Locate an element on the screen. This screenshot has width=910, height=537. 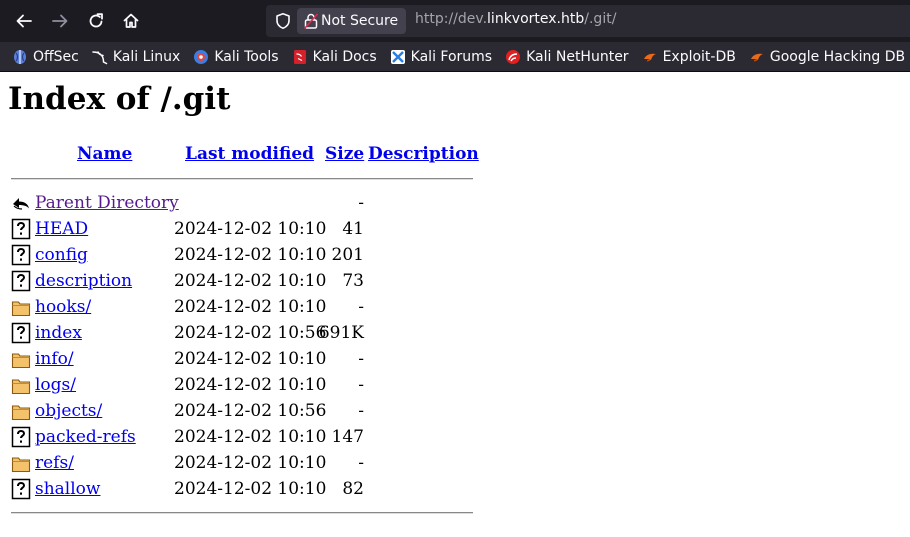
parent-directory-link: Parent Directory is located at coordinates (107, 203).